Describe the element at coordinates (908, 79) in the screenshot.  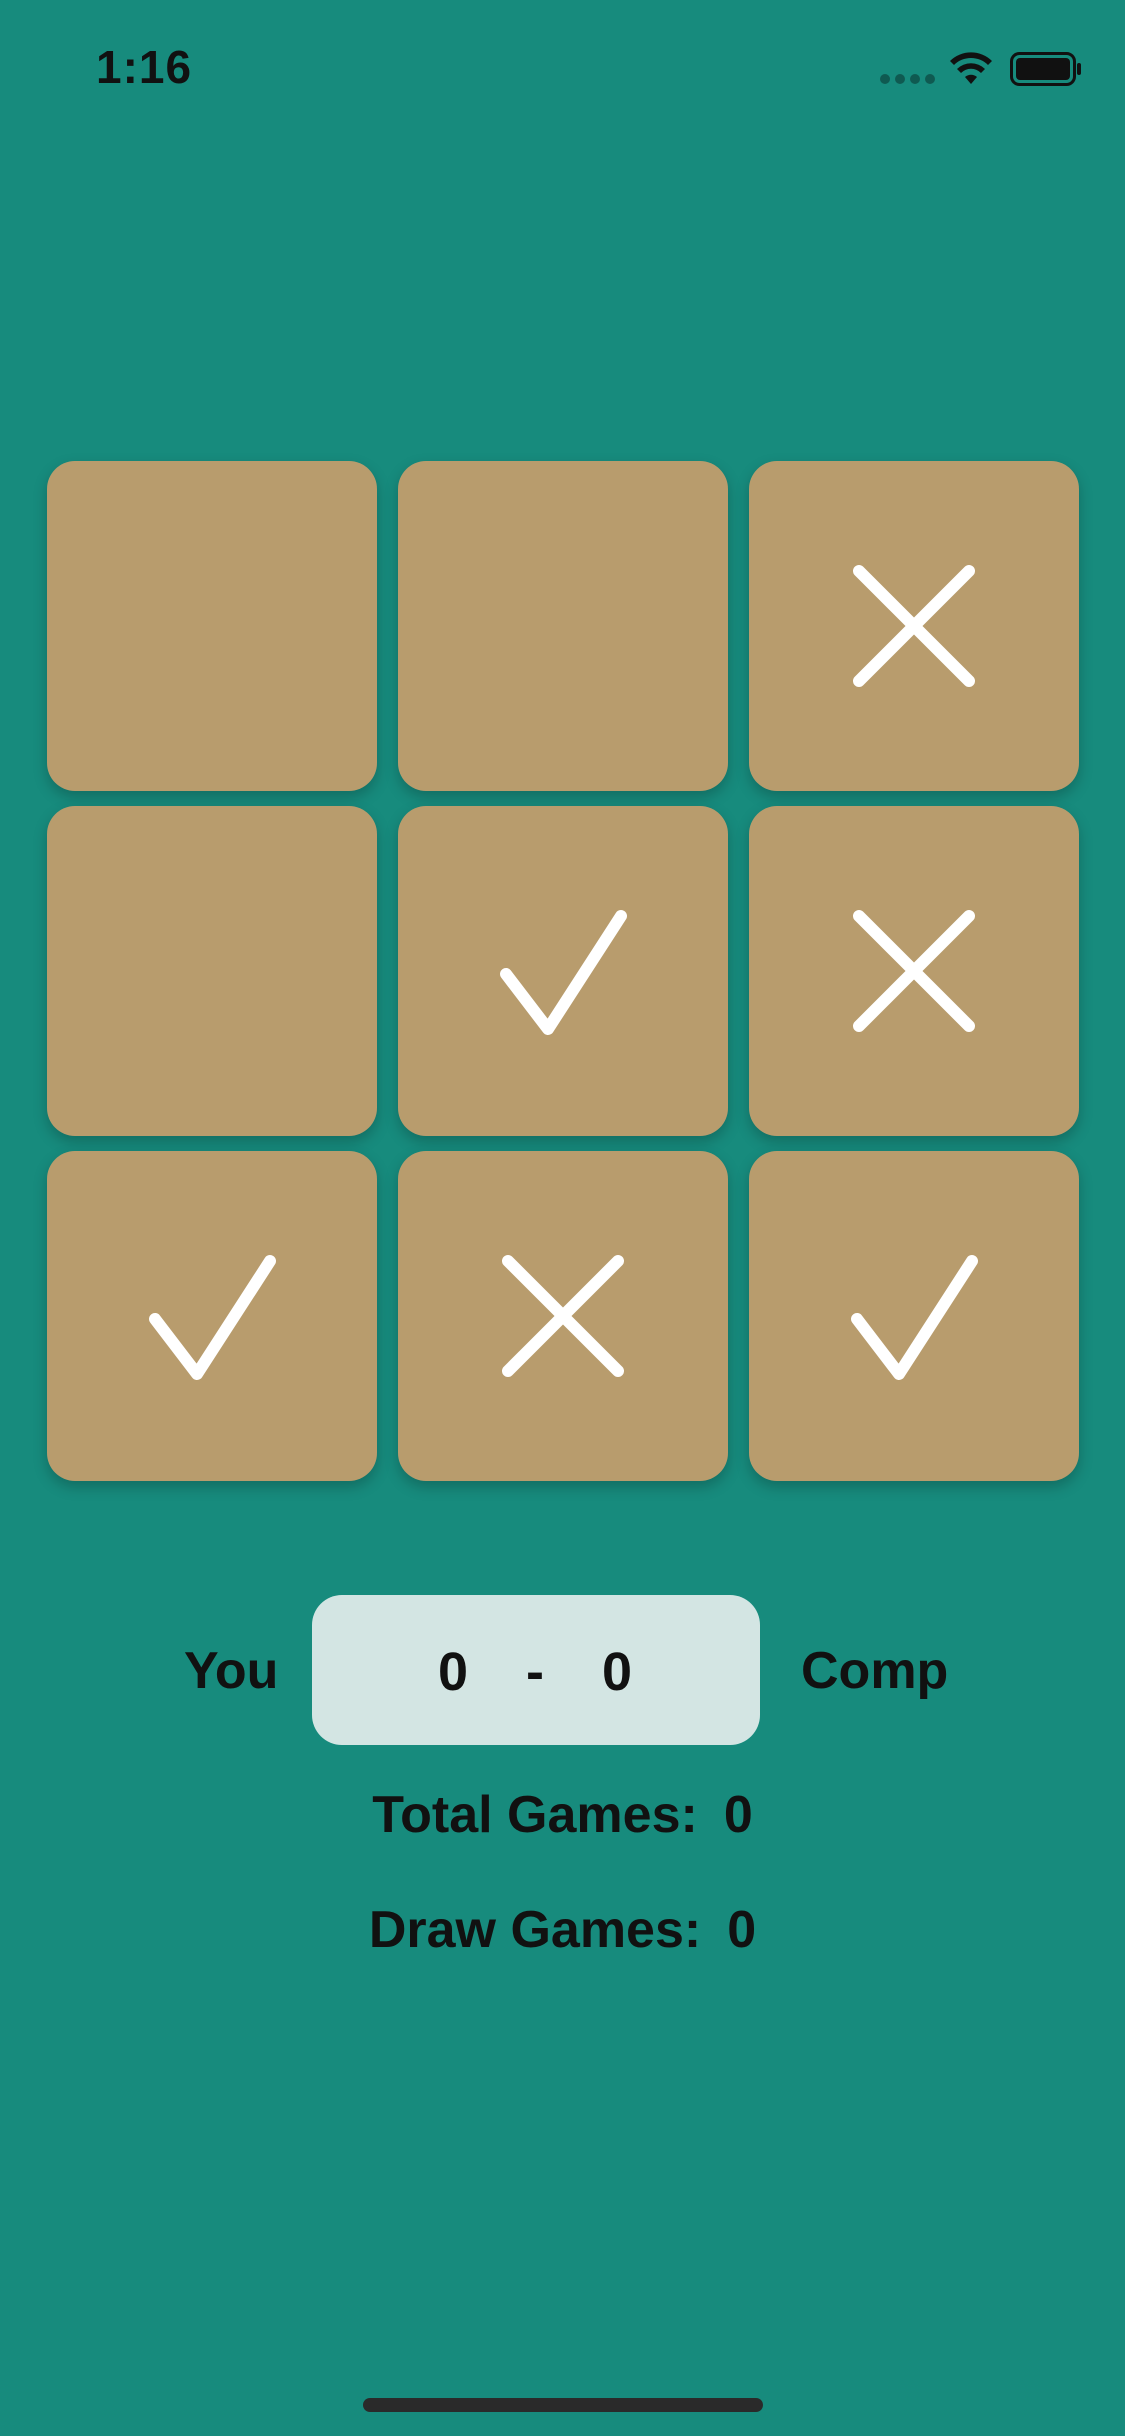
I see `cellular-signal-icon` at that location.